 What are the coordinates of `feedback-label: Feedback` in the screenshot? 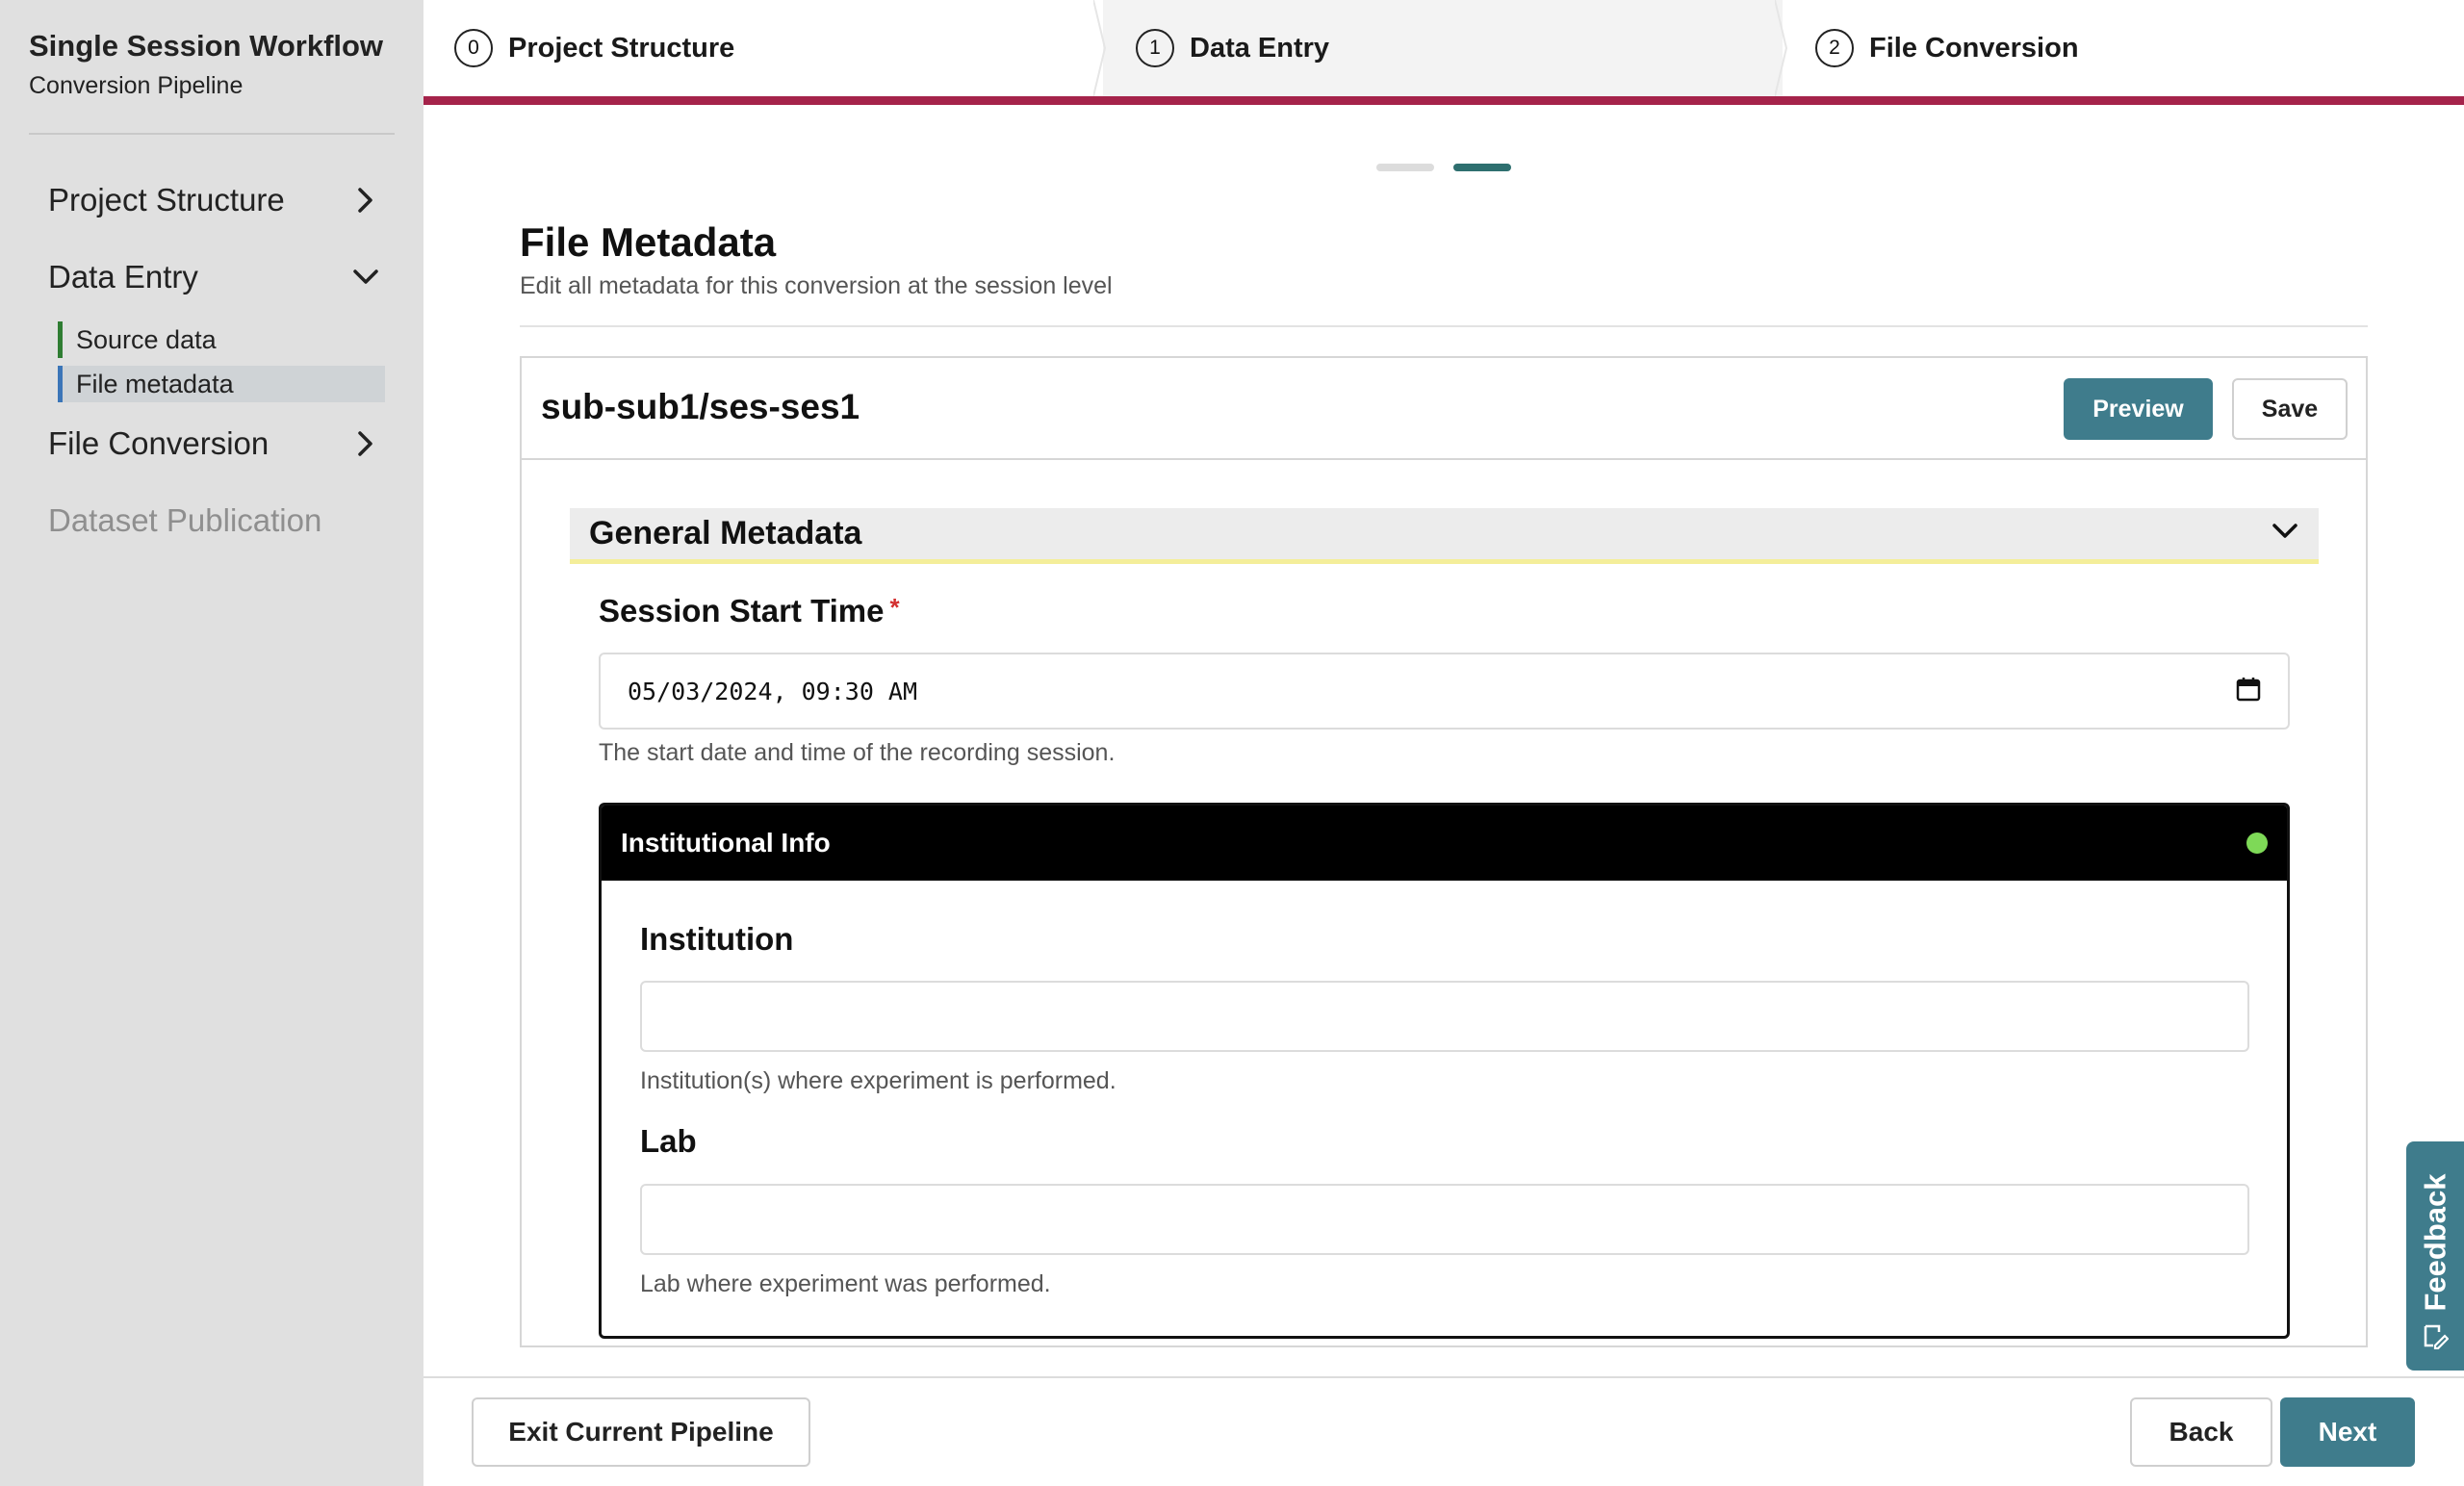 It's located at (2435, 1242).